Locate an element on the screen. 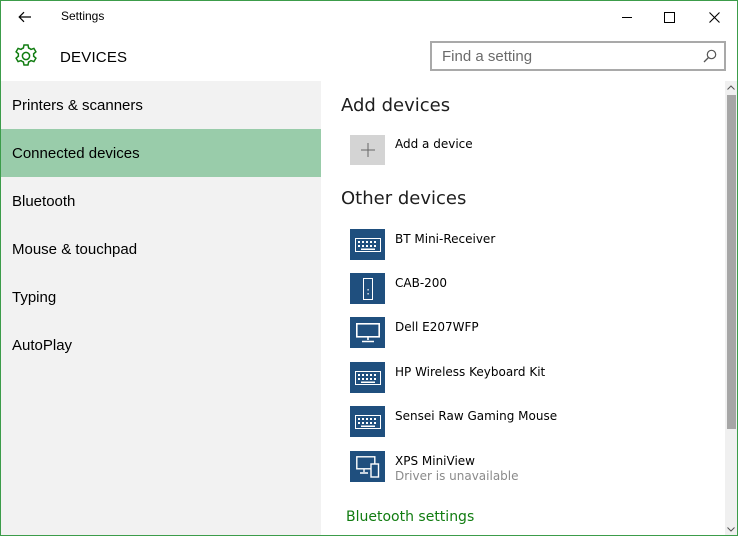  other-devices-heading: Other devices is located at coordinates (404, 198).